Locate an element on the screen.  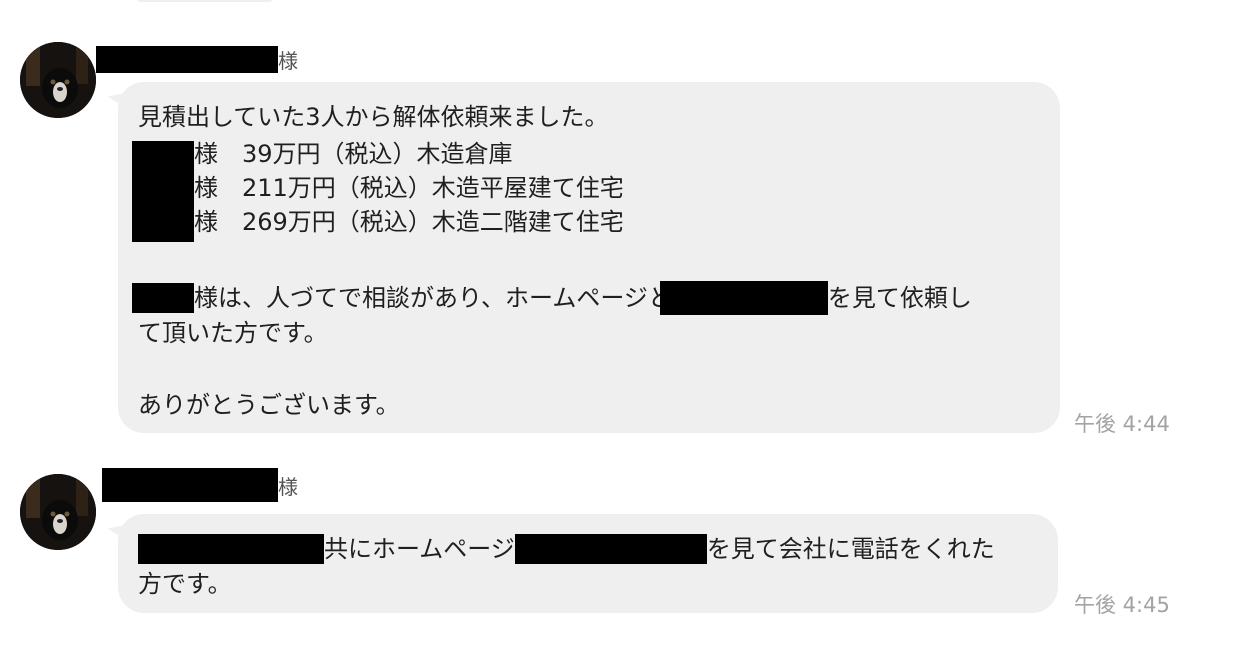
message-line: て頂いた方です。 is located at coordinates (233, 333).